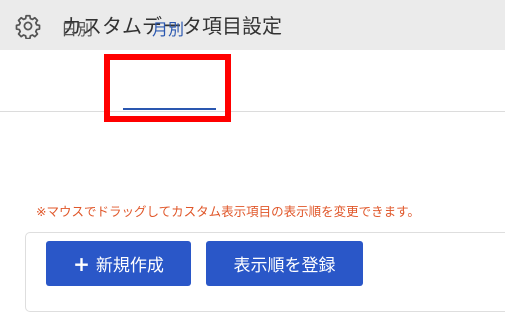 This screenshot has height=312, width=505. I want to click on drag-notice-text: ※マウスでドラッグしてカスタム表示項目の表示順を変更できます。, so click(228, 211).